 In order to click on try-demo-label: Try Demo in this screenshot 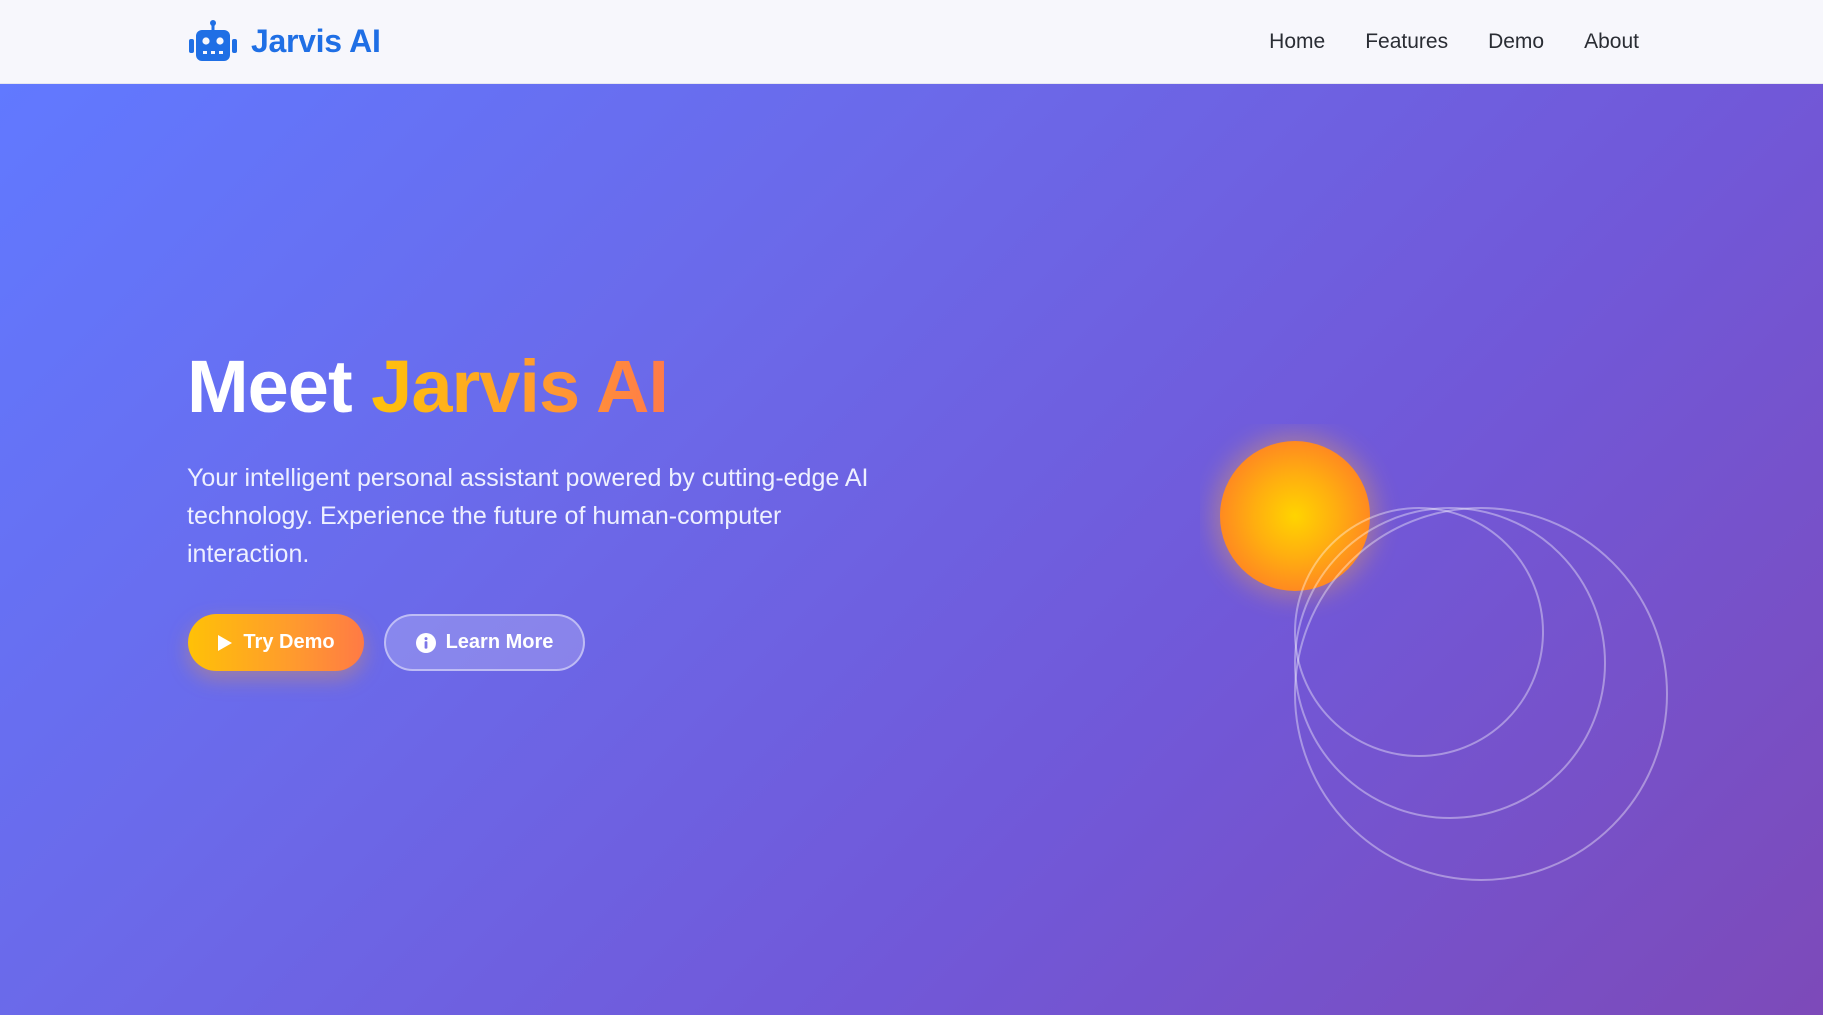, I will do `click(289, 642)`.